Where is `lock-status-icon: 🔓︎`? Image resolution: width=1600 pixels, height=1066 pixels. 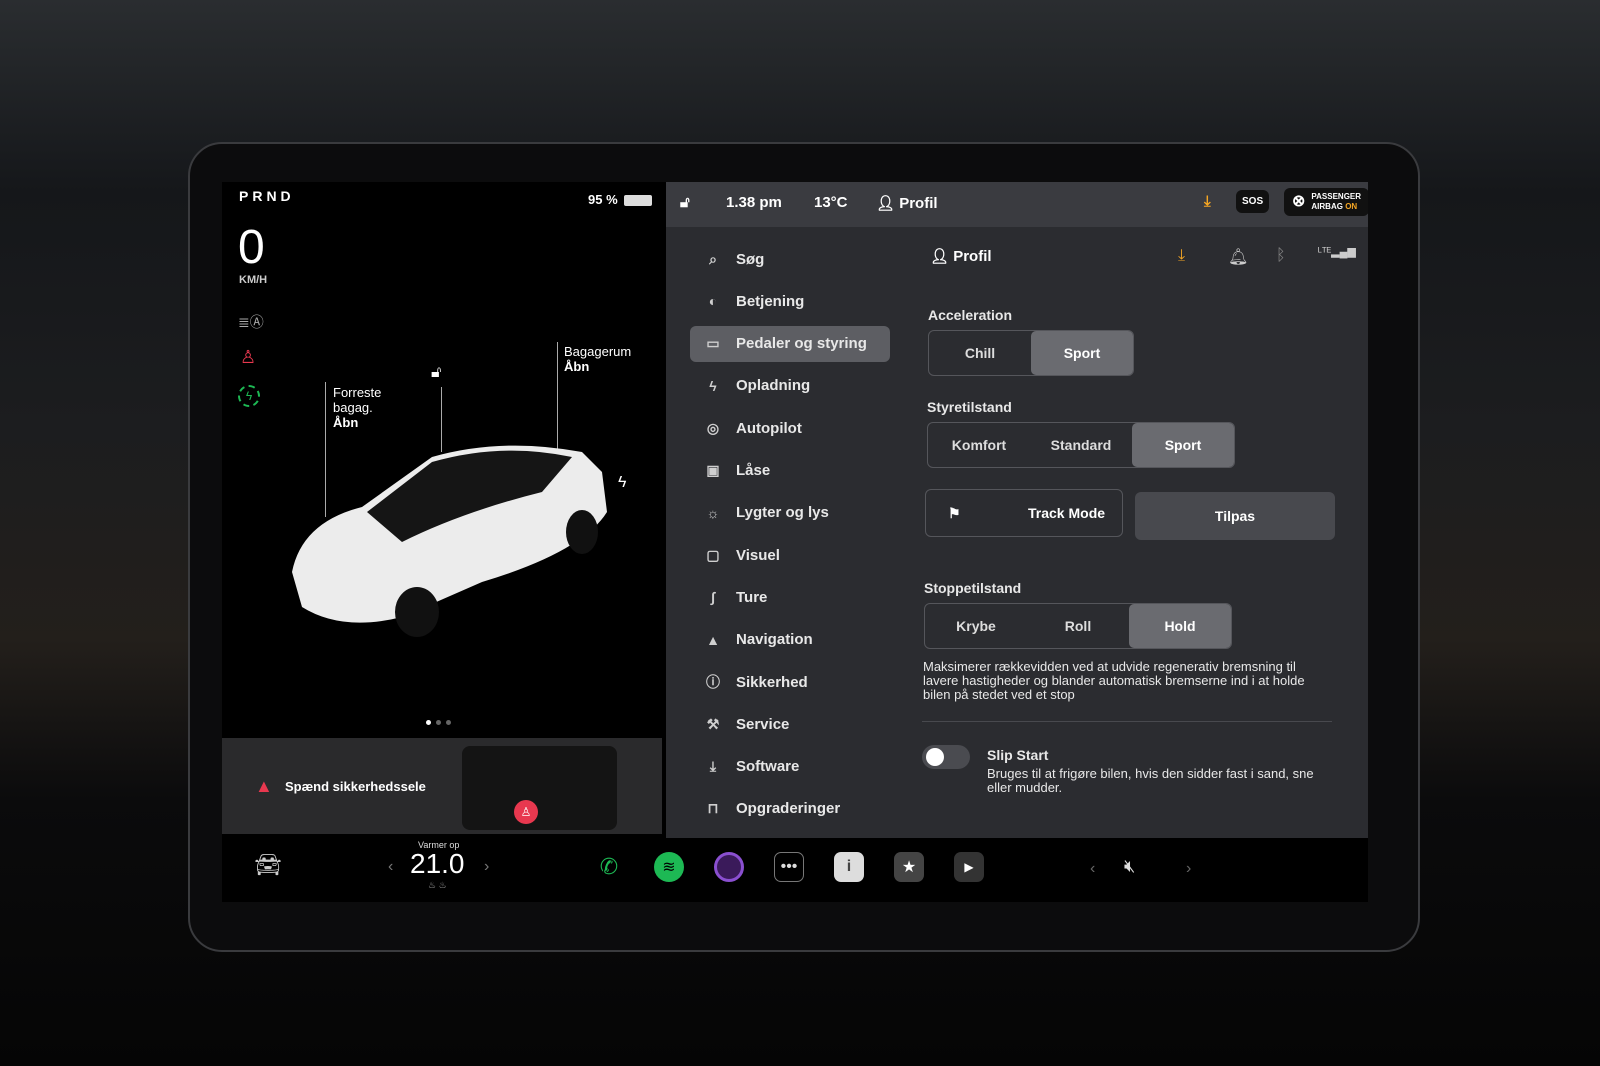
lock-status-icon: 🔓︎ is located at coordinates (685, 202).